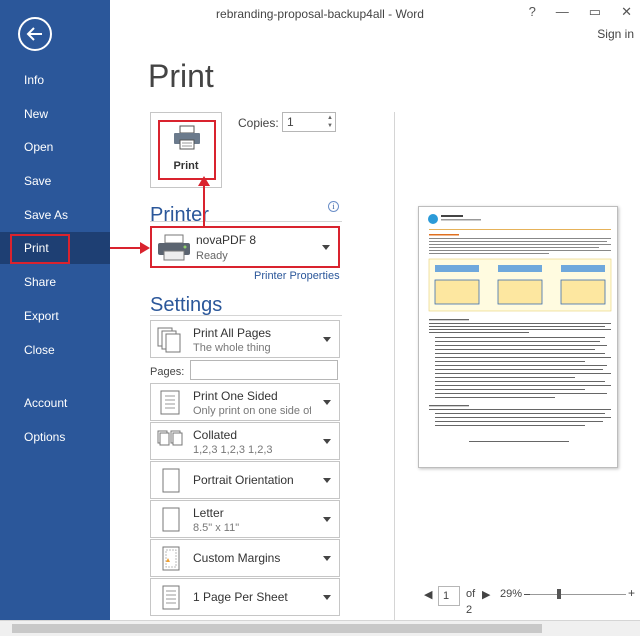 Image resolution: width=640 pixels, height=636 pixels. Describe the element at coordinates (186, 305) in the screenshot. I see `settings-heading: Settings` at that location.